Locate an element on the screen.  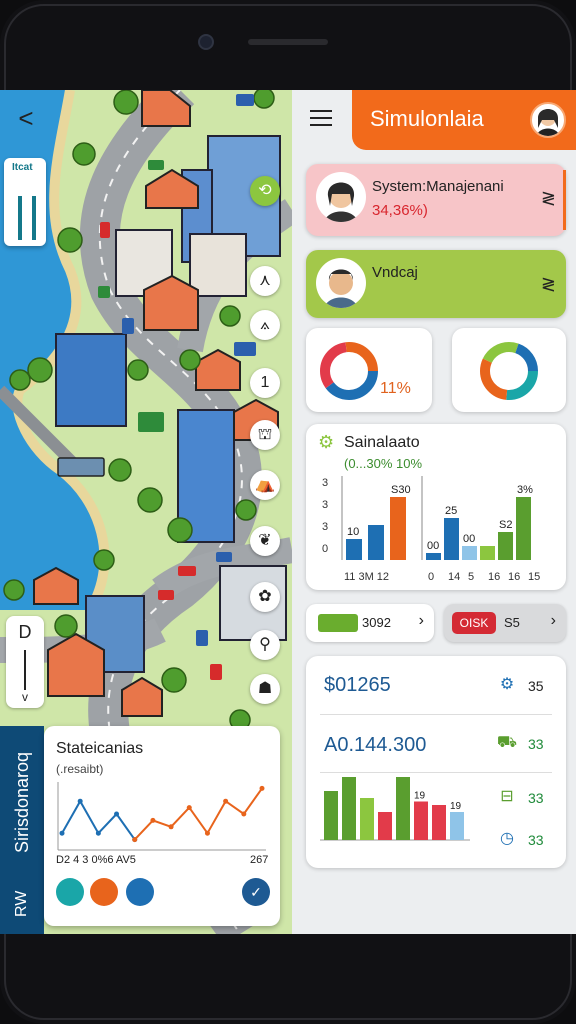
zoom-top-label: D is located at coordinates (25, 632).